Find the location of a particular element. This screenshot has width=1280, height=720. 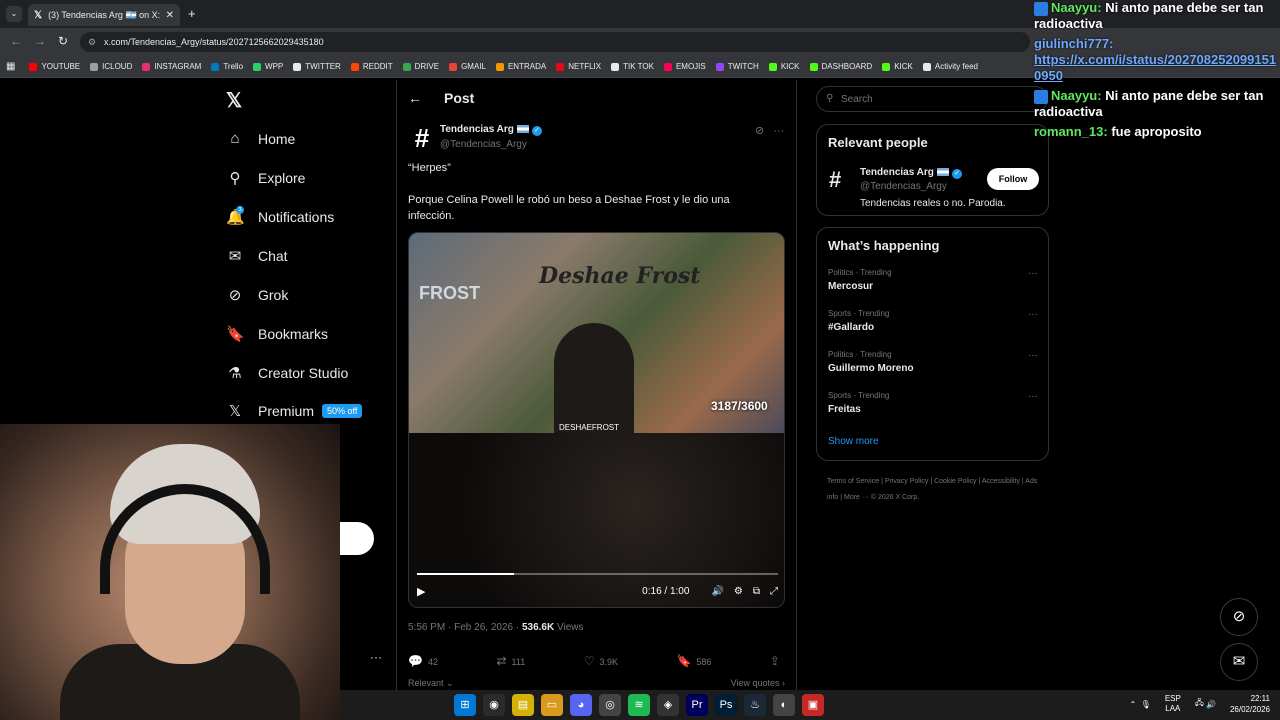

bookmark-button: 🔖 586 is located at coordinates (693, 661).